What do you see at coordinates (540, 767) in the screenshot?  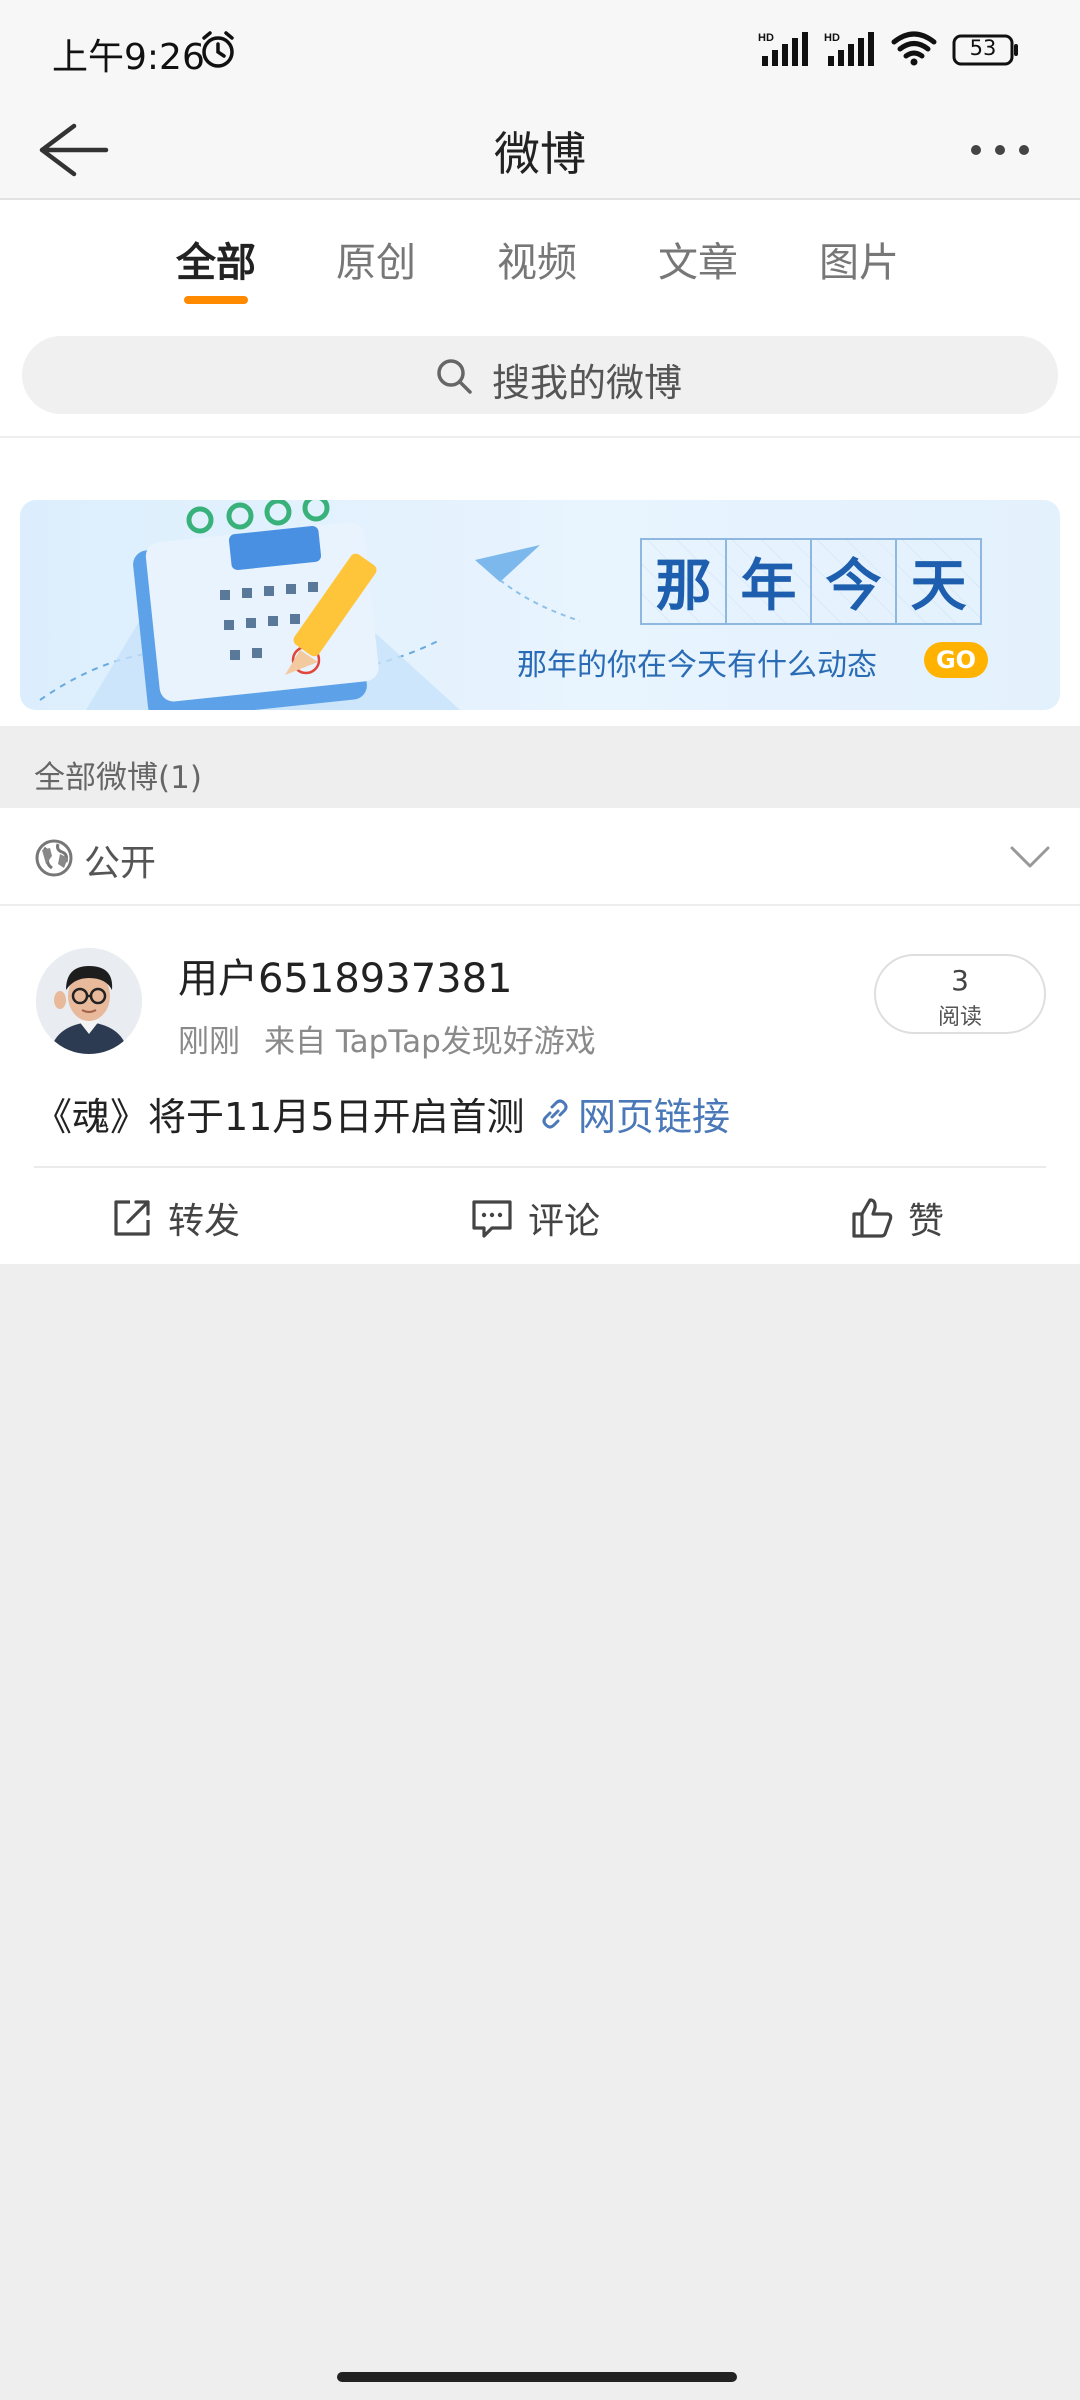 I see `section-header: 全部微博(1)` at bounding box center [540, 767].